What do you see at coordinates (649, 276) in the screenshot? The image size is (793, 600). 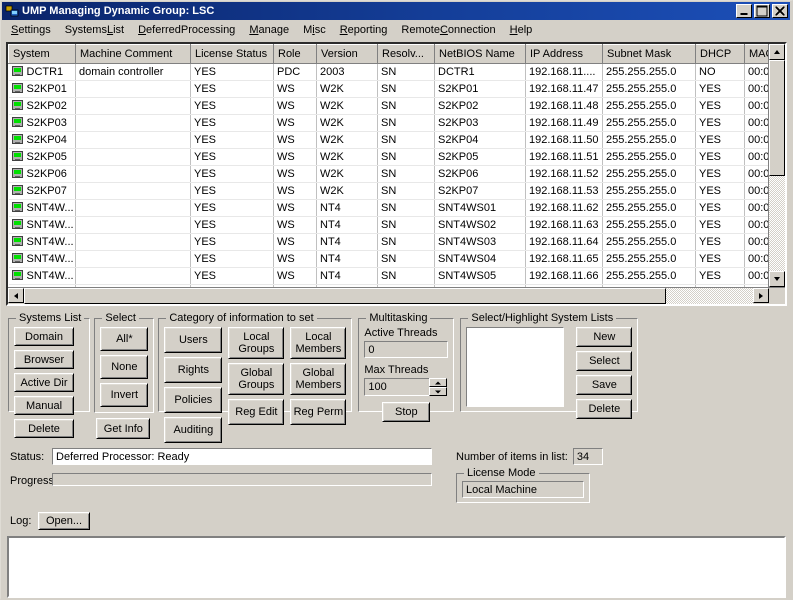 I see `cell-subnet: 255.255.255.0` at bounding box center [649, 276].